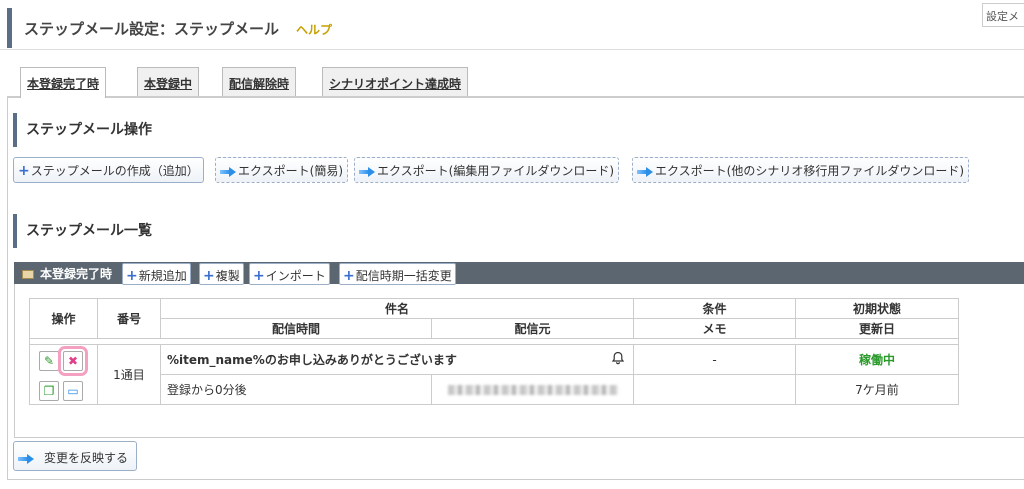 This screenshot has height=489, width=1024. I want to click on column-header-memo: メモ, so click(714, 328).